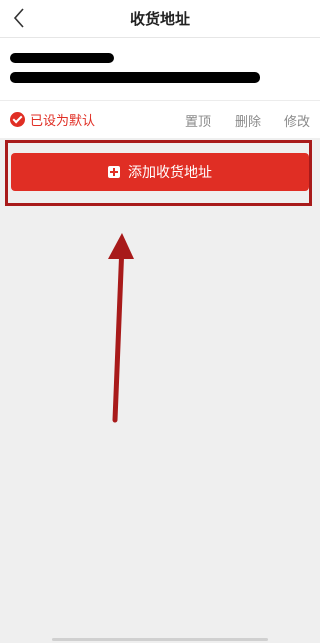 Image resolution: width=320 pixels, height=643 pixels. I want to click on top-bar: 收货地址, so click(160, 19).